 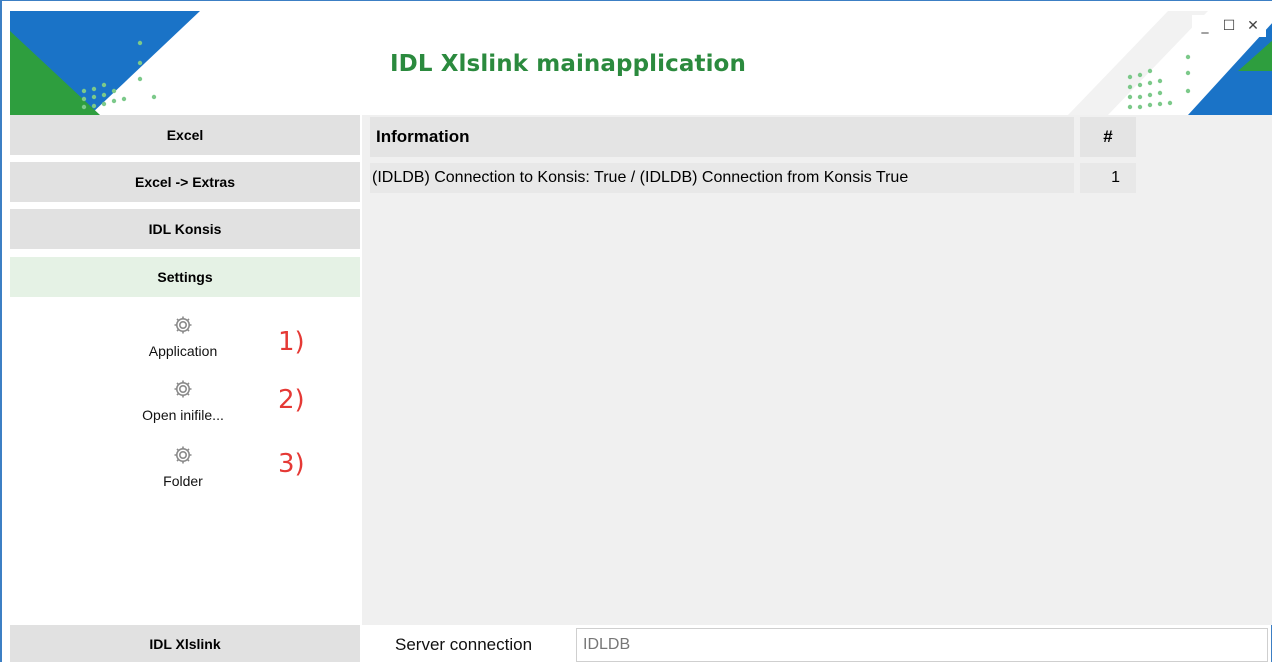 What do you see at coordinates (568, 64) in the screenshot?
I see `app-title: IDL Xlslink mainapplication` at bounding box center [568, 64].